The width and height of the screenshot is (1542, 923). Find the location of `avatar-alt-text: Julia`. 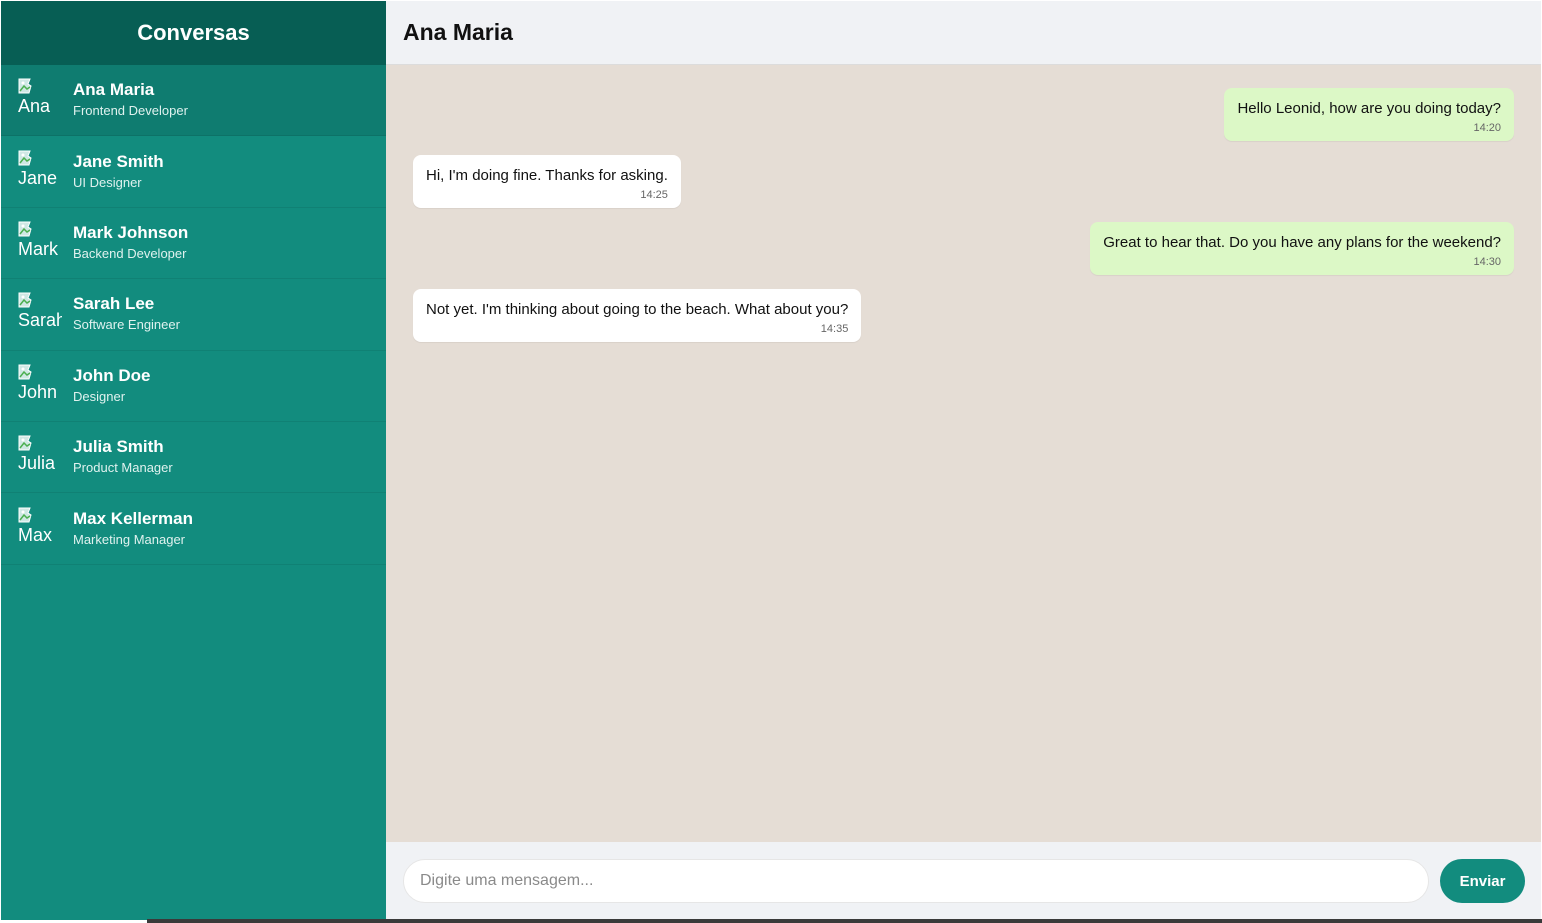

avatar-alt-text: Julia is located at coordinates (37, 463).